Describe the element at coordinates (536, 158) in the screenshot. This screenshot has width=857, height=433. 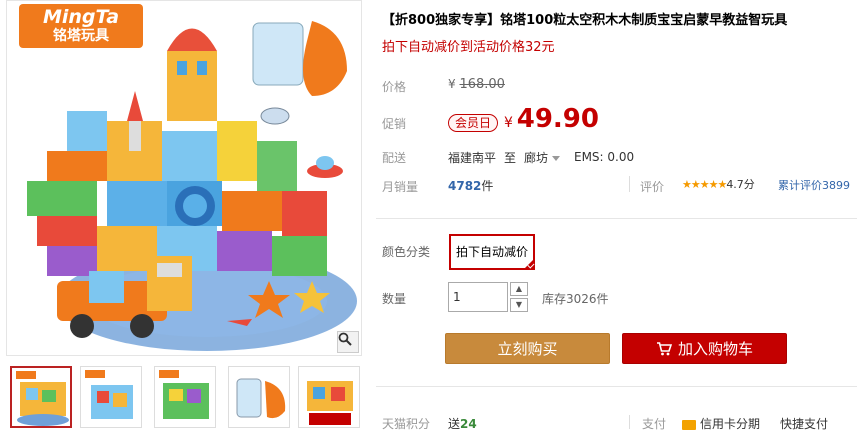
I see `shipping-destination: 廊坊` at that location.